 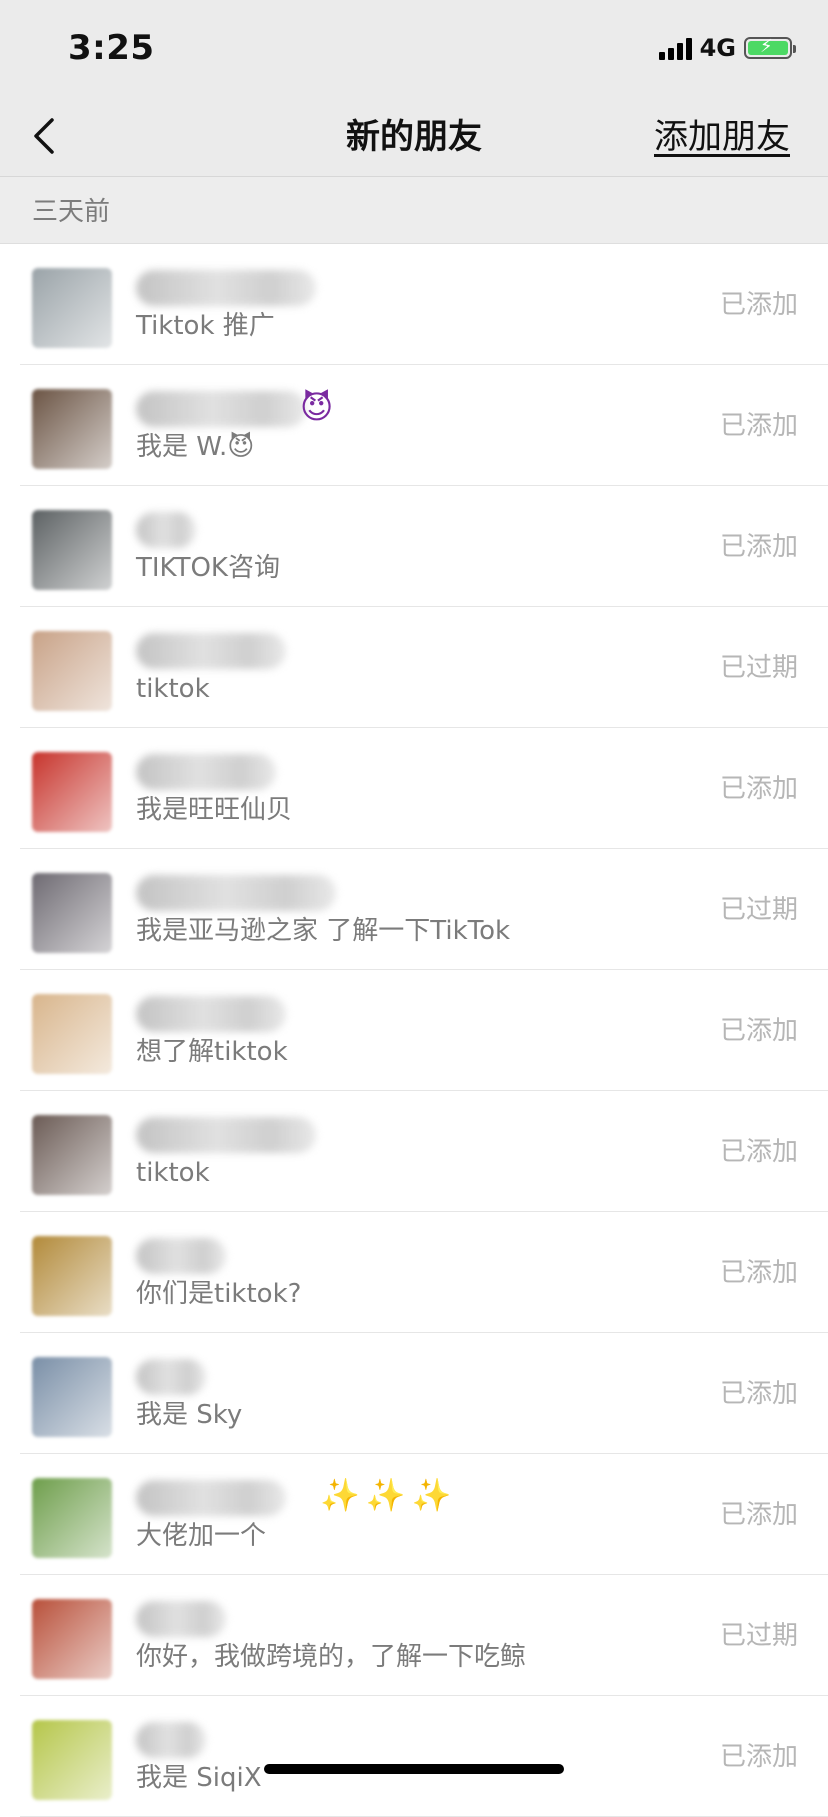 What do you see at coordinates (189, 1415) in the screenshot?
I see `request-message: 我是 Sky` at bounding box center [189, 1415].